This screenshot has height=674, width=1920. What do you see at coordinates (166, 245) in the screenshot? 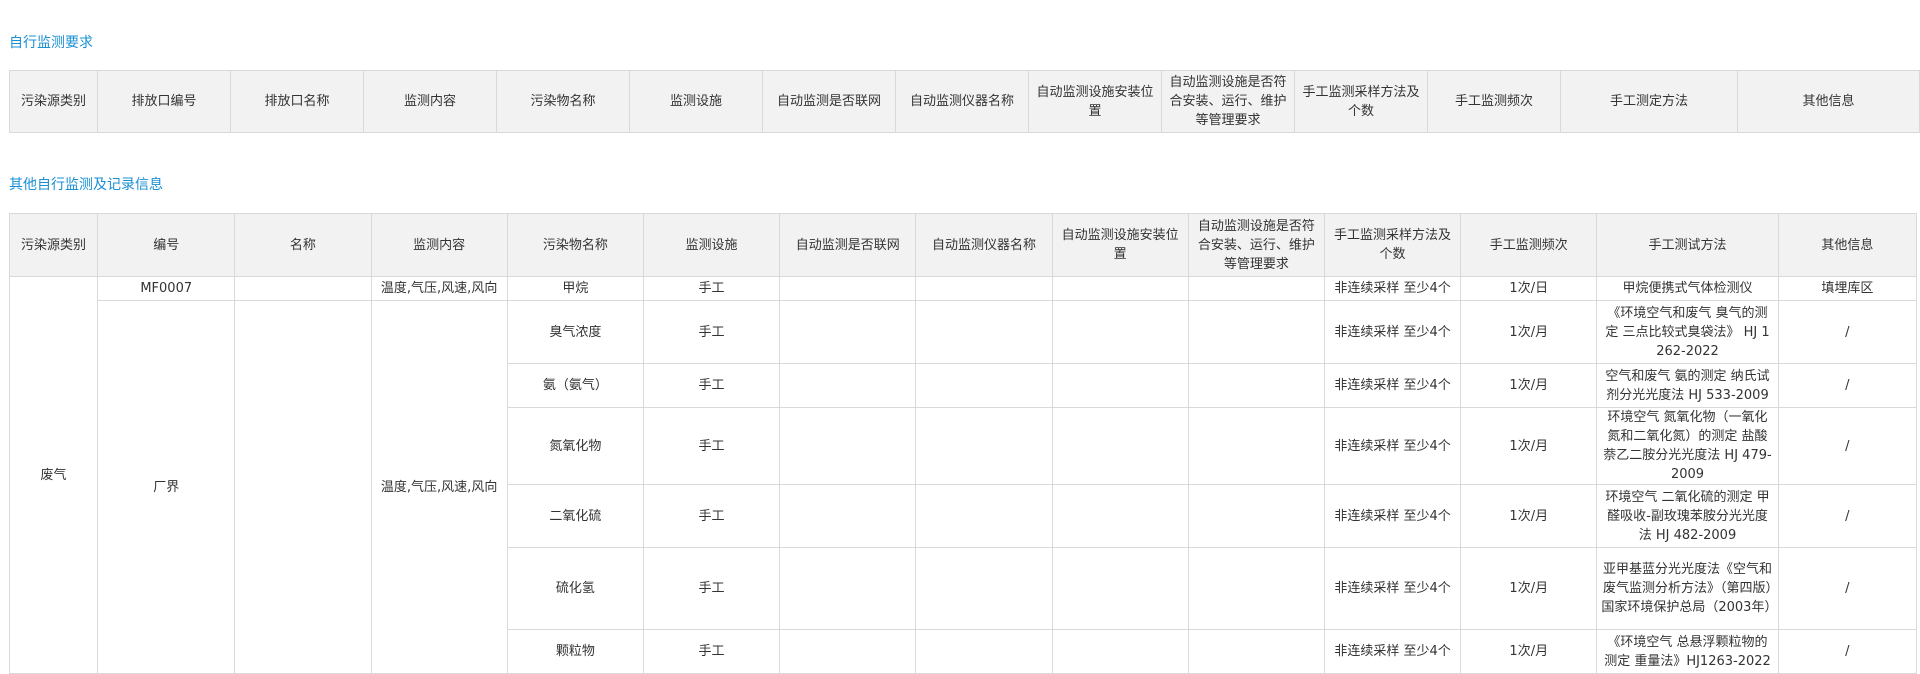
I see `column-header: 编号` at bounding box center [166, 245].